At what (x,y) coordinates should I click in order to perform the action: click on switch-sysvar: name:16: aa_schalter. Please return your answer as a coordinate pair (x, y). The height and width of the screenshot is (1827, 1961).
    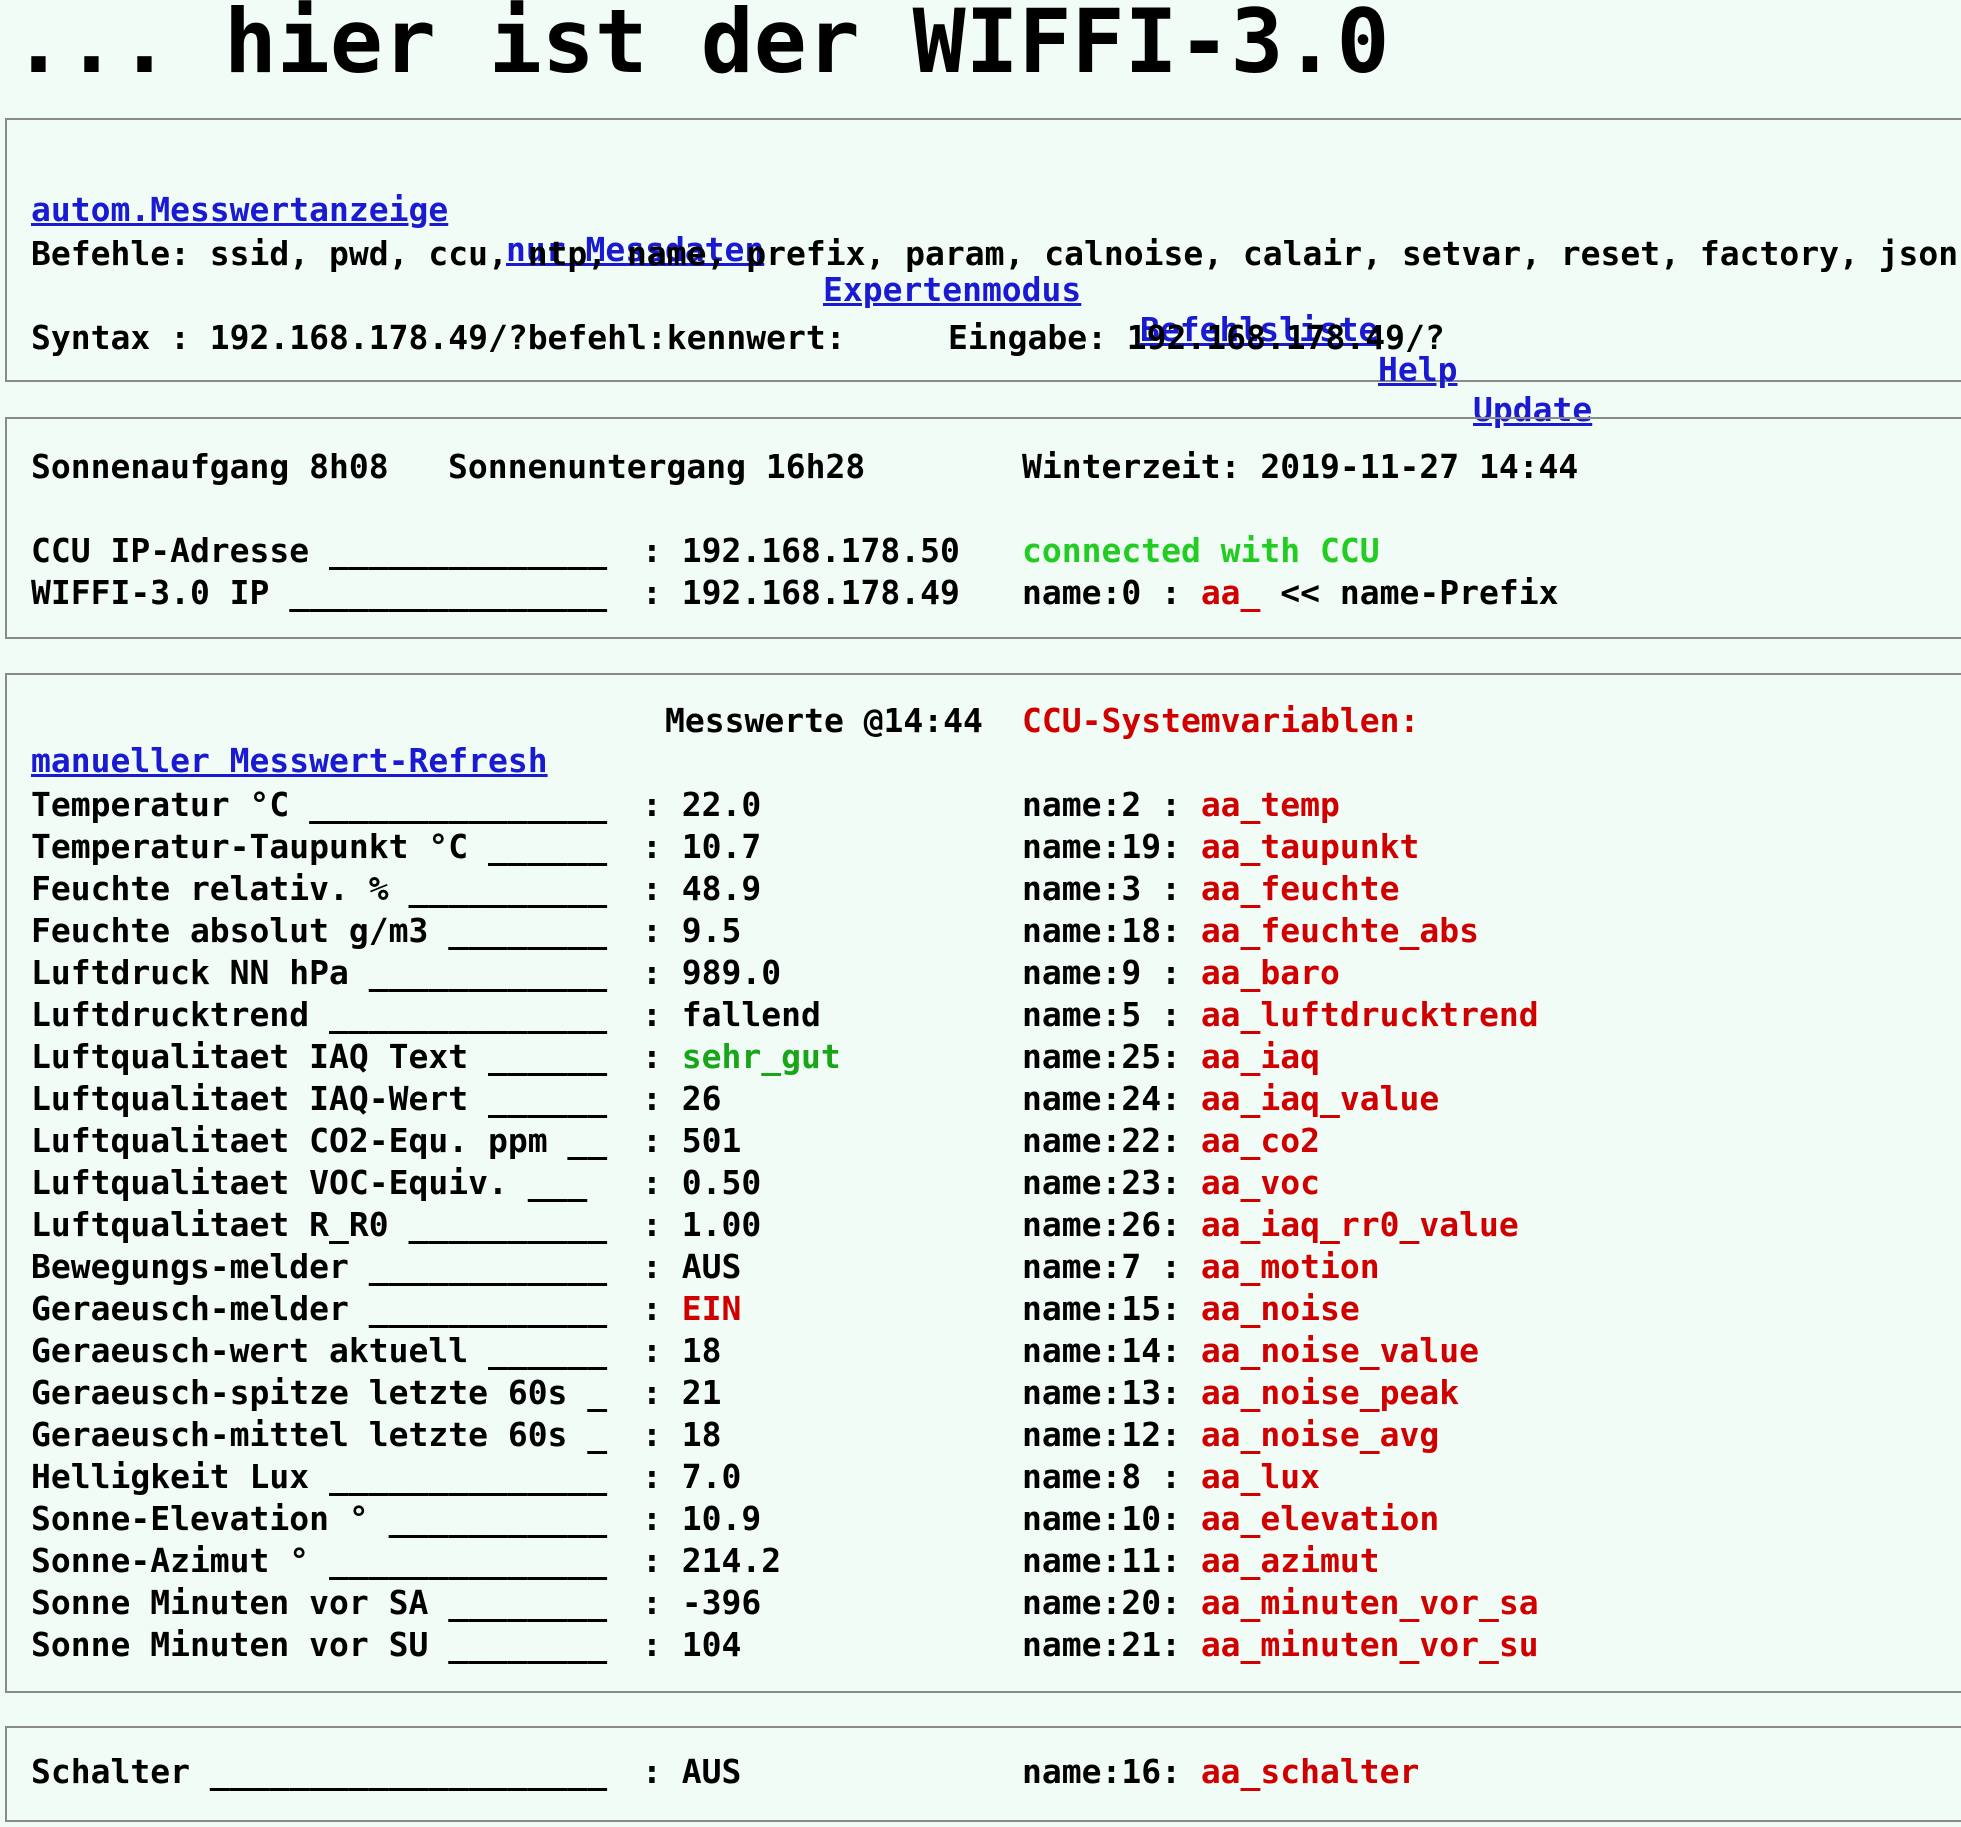
    Looking at the image, I should click on (1220, 1772).